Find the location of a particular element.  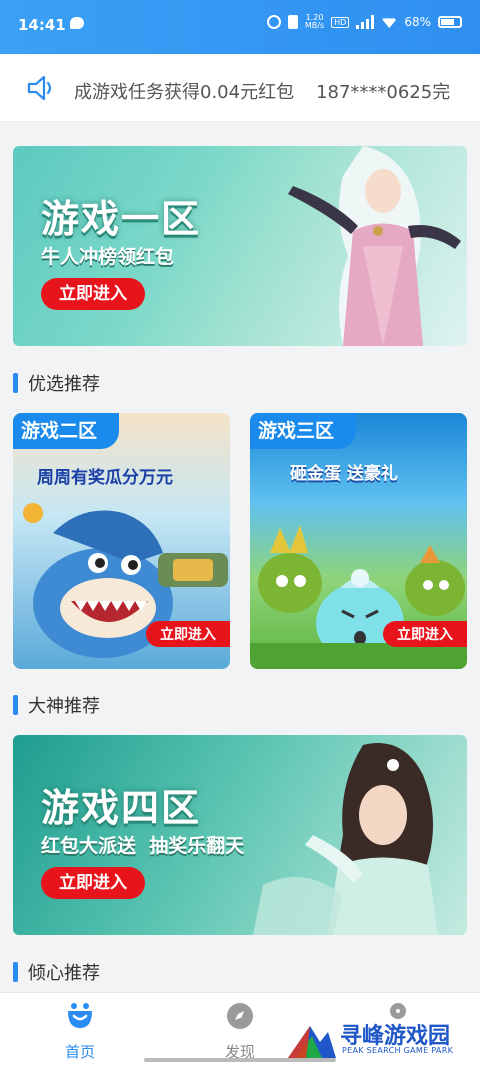

section-title: 优选推荐 is located at coordinates (64, 384).